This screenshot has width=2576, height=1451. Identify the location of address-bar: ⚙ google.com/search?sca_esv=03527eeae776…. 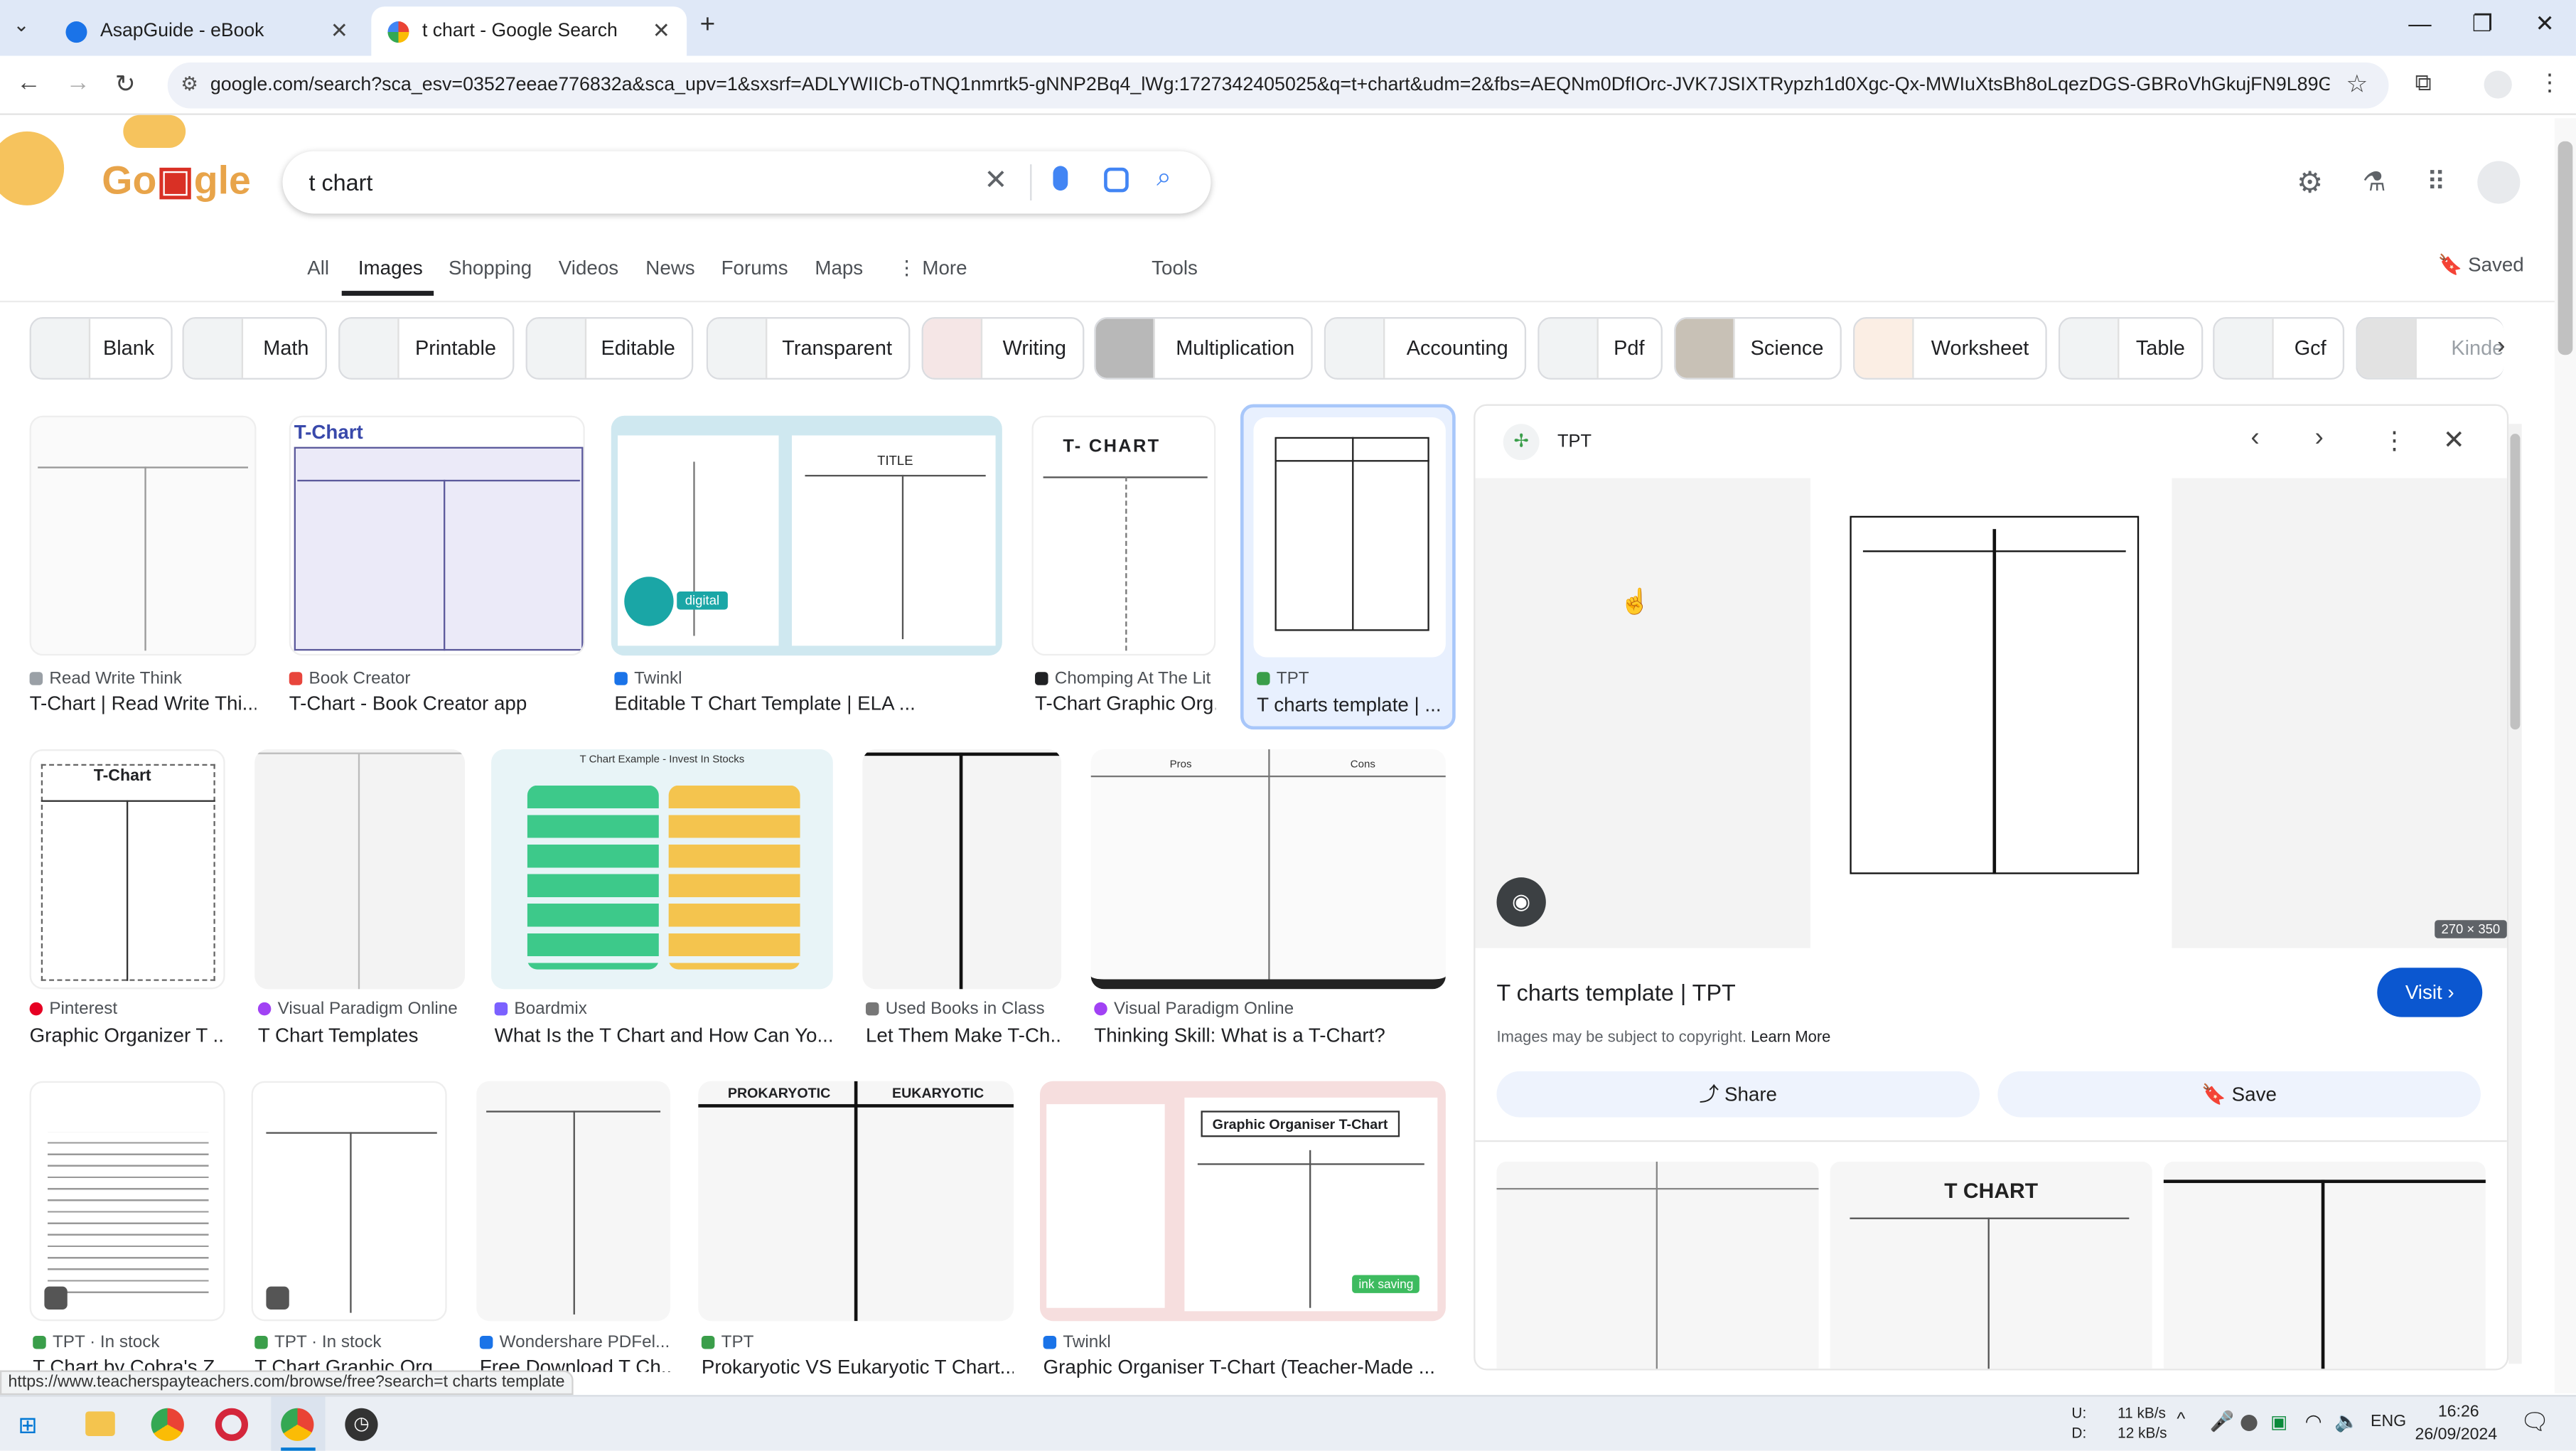
(1278, 85).